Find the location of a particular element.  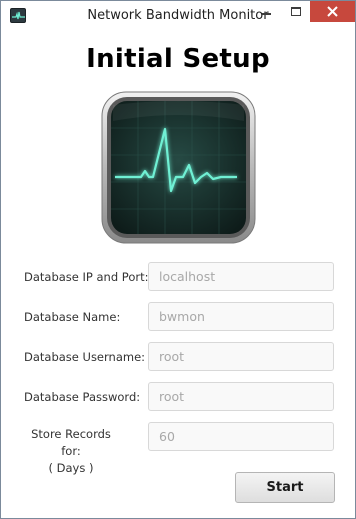

title-bar: Network Bandwidth Monitor is located at coordinates (178, 16).